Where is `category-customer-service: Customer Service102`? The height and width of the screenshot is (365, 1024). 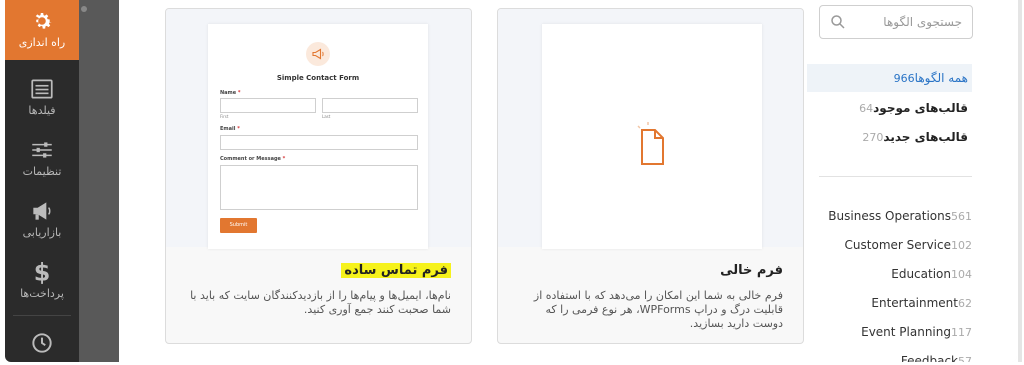 category-customer-service: Customer Service102 is located at coordinates (895, 245).